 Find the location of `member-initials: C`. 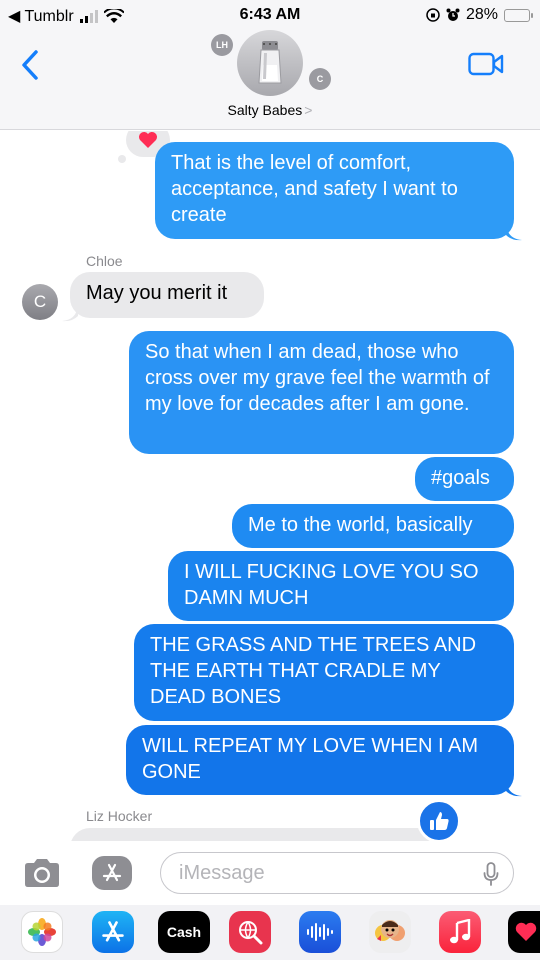

member-initials: C is located at coordinates (320, 79).